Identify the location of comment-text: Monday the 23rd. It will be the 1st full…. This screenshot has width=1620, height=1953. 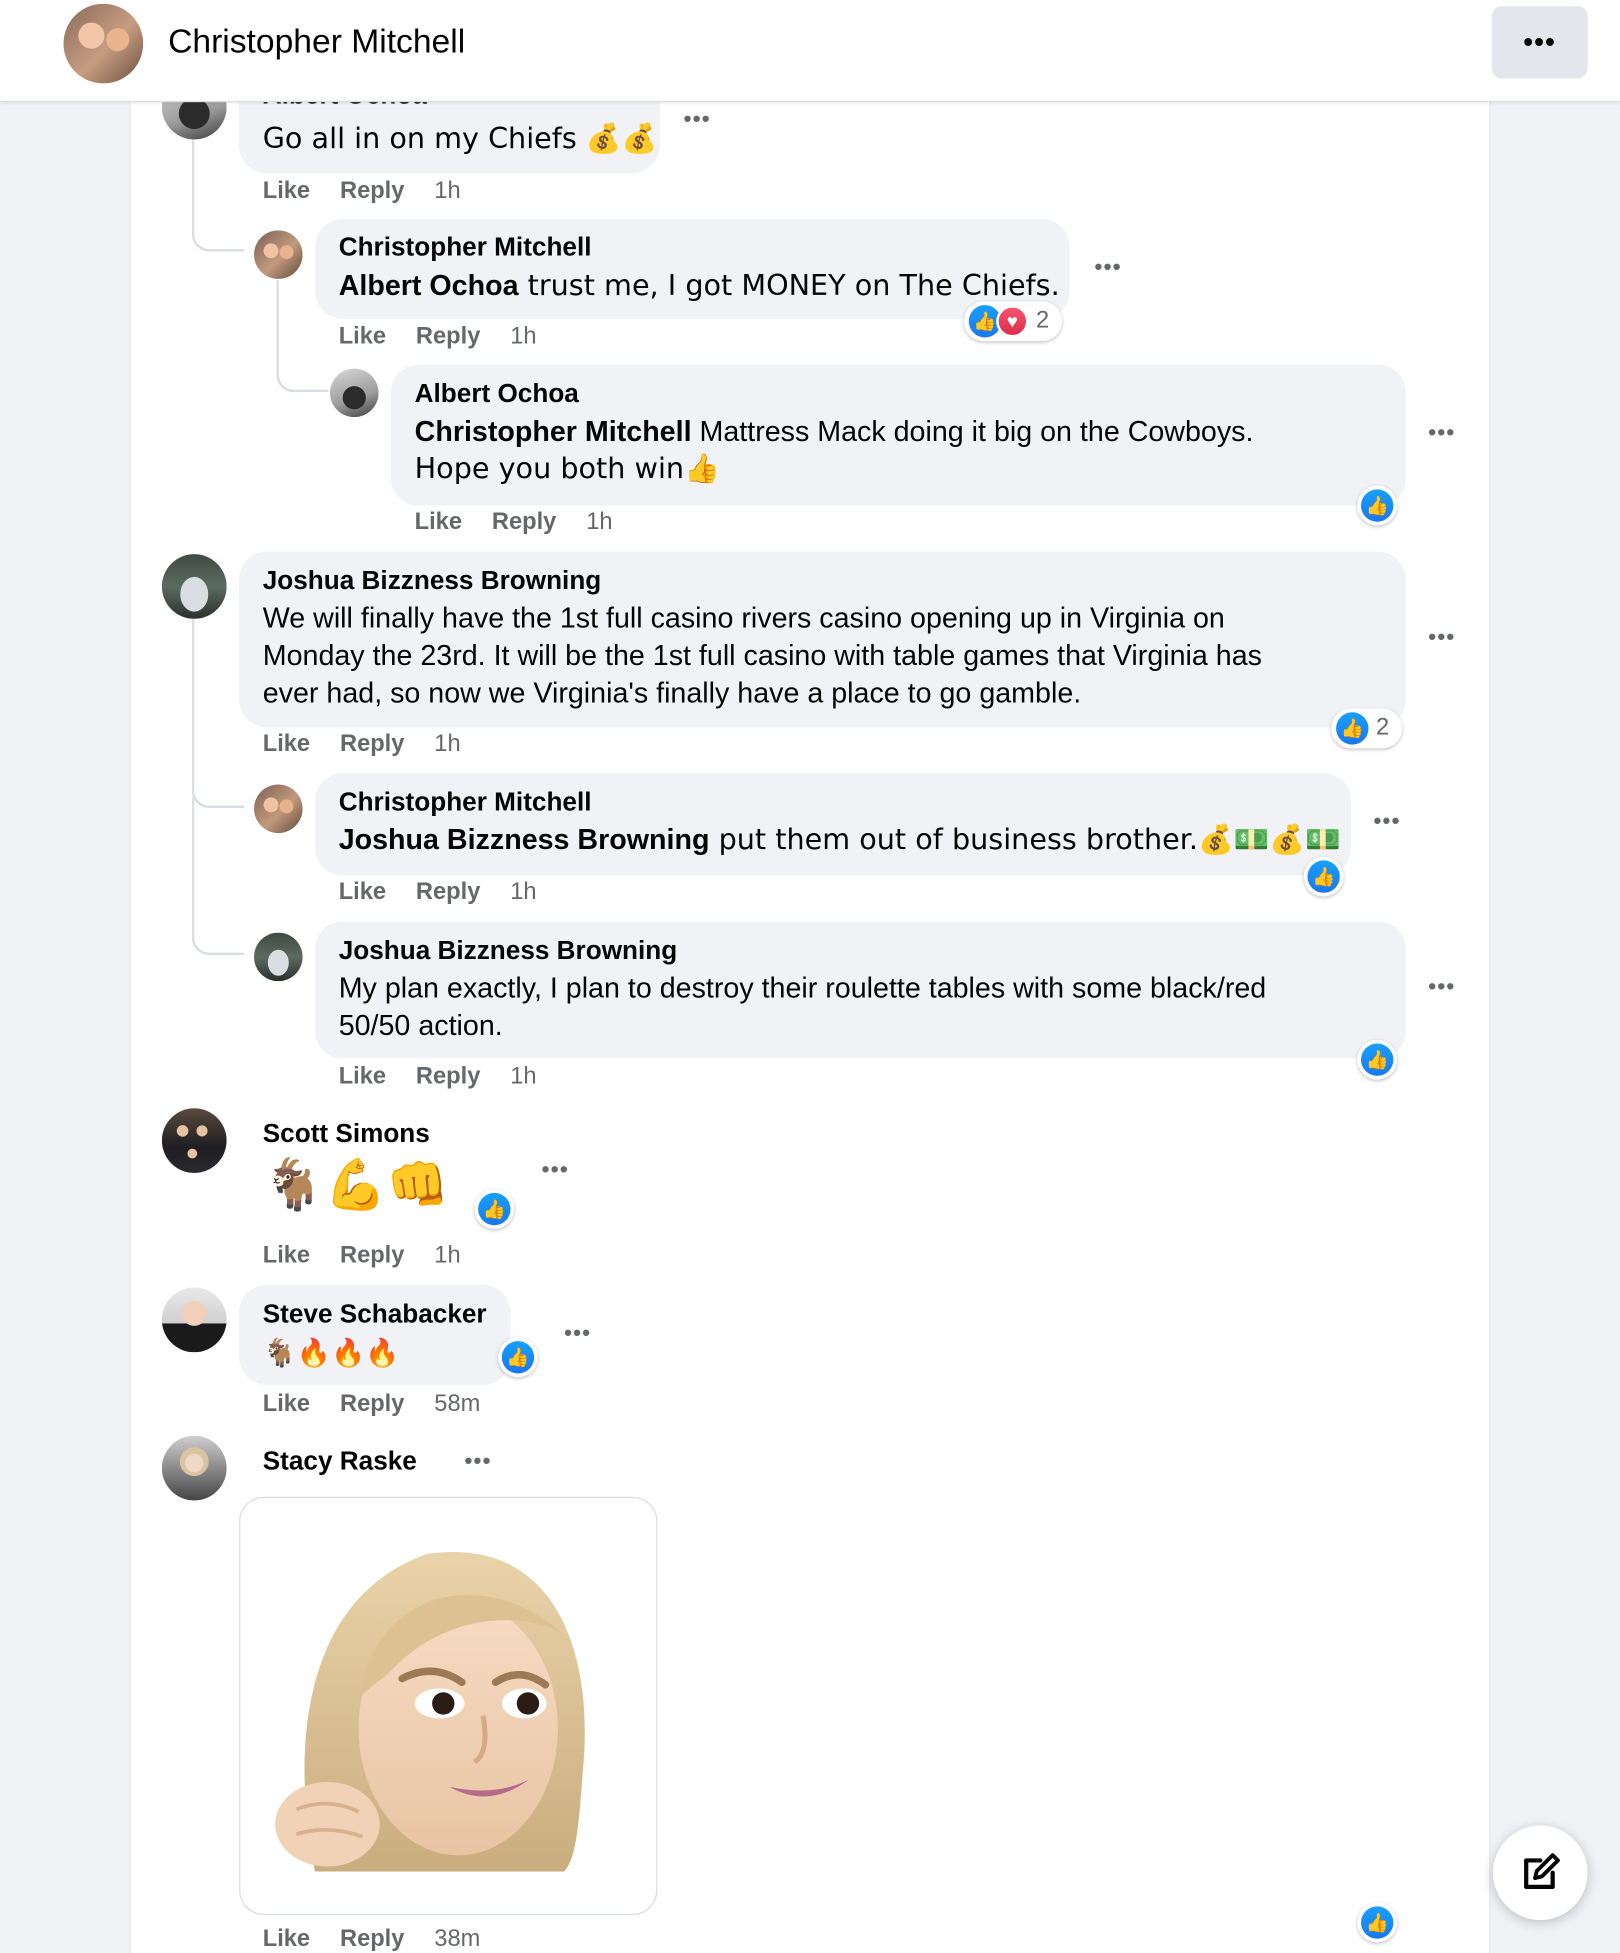
(762, 655).